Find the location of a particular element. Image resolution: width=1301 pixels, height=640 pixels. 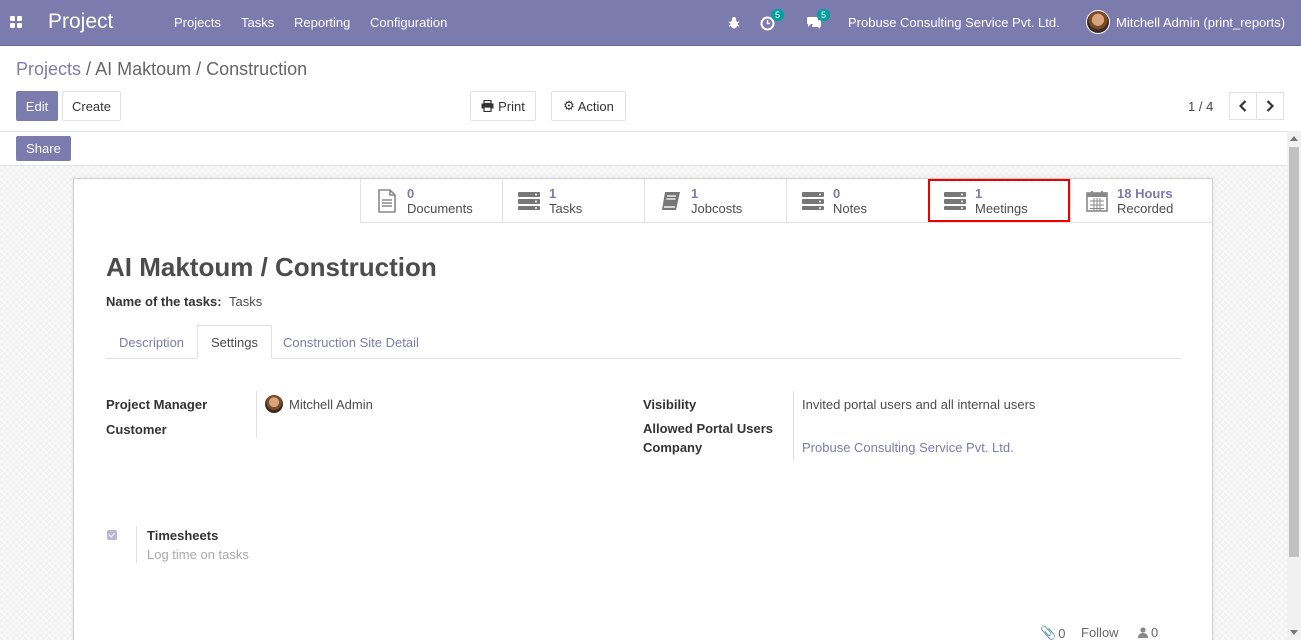

tasks-count: 1 is located at coordinates (553, 193).